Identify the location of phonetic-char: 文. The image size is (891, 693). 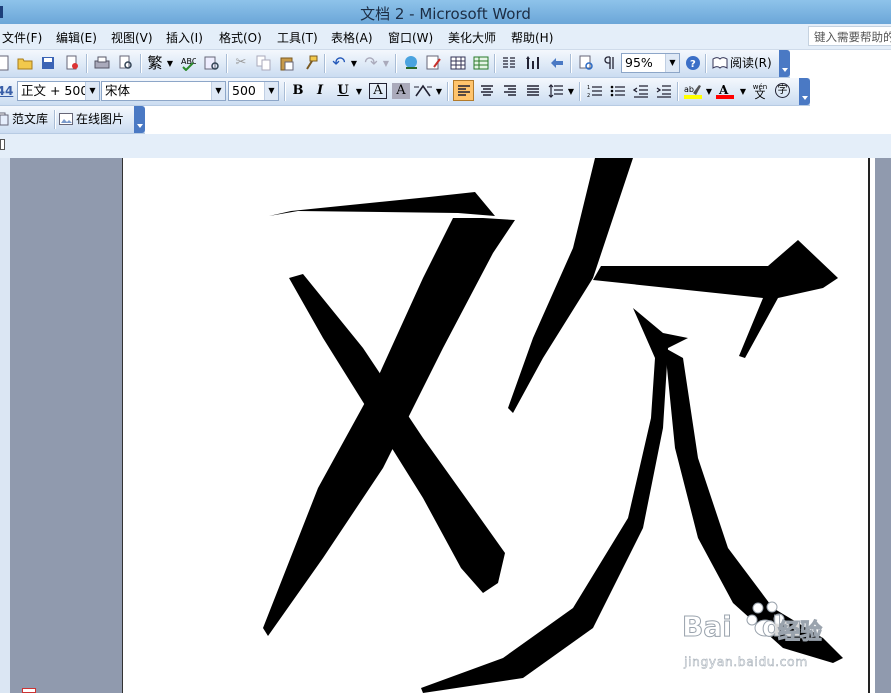
(760, 94).